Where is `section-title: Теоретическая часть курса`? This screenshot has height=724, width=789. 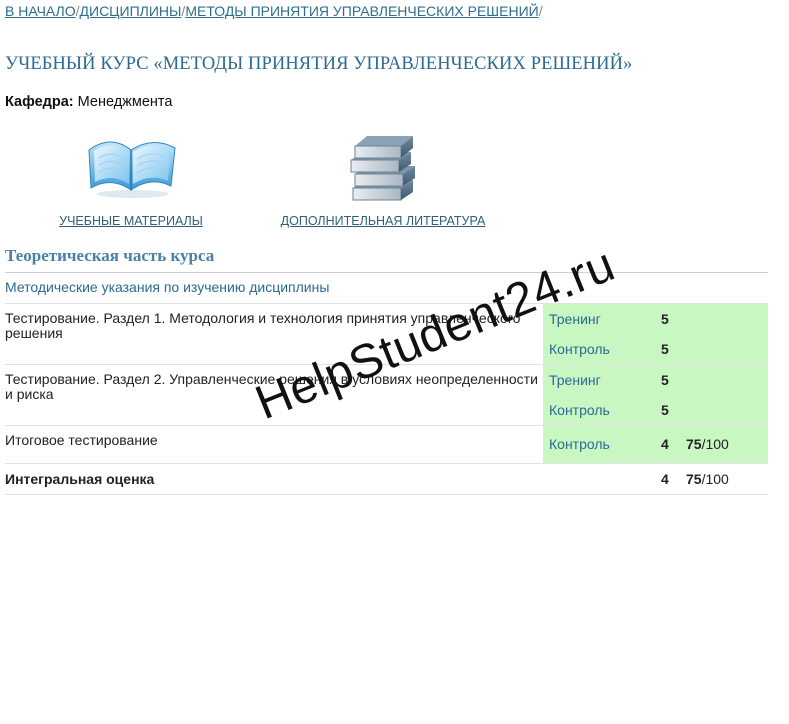 section-title: Теоретическая часть курса is located at coordinates (110, 255).